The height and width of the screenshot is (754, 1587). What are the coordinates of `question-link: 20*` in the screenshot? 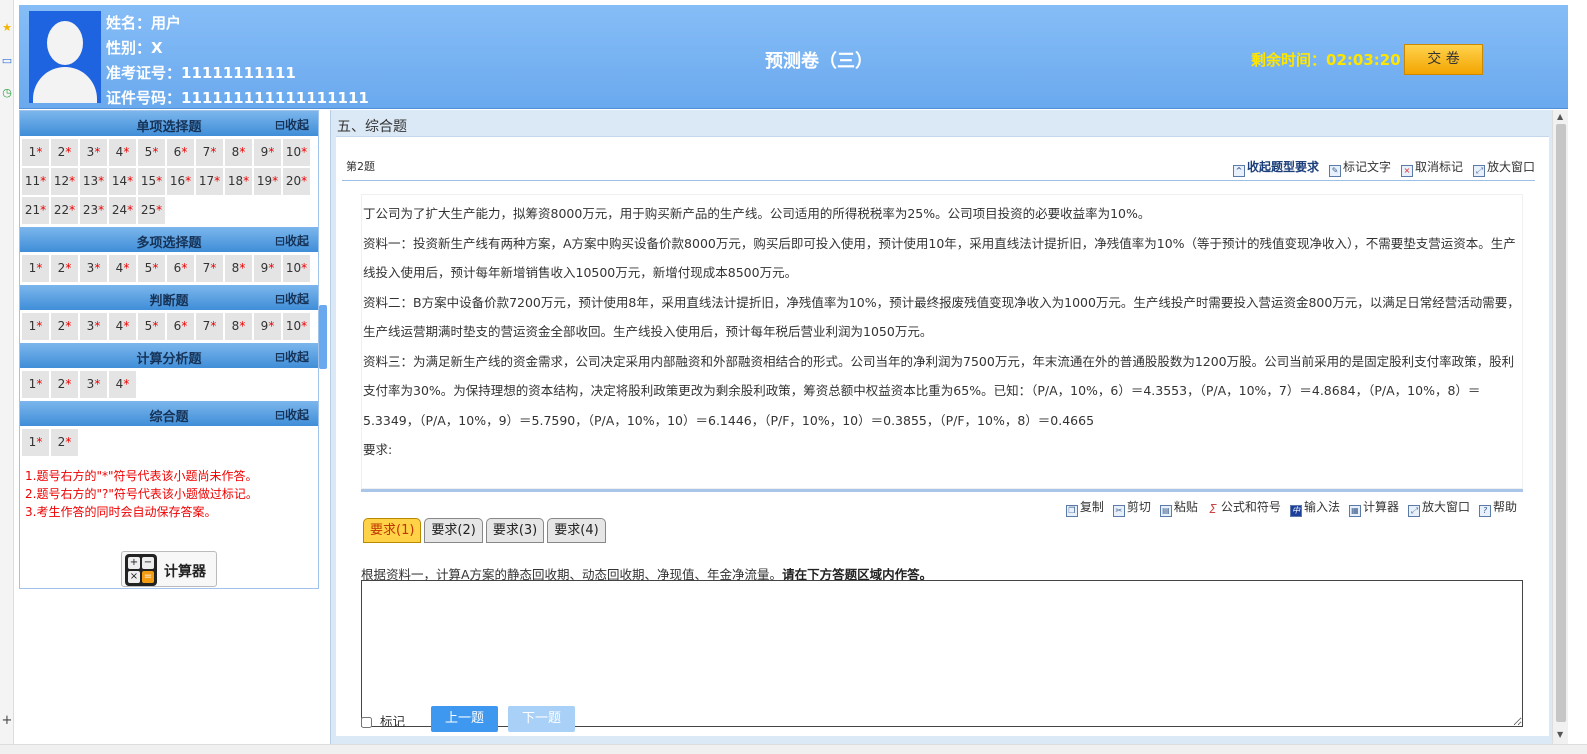 It's located at (296, 181).